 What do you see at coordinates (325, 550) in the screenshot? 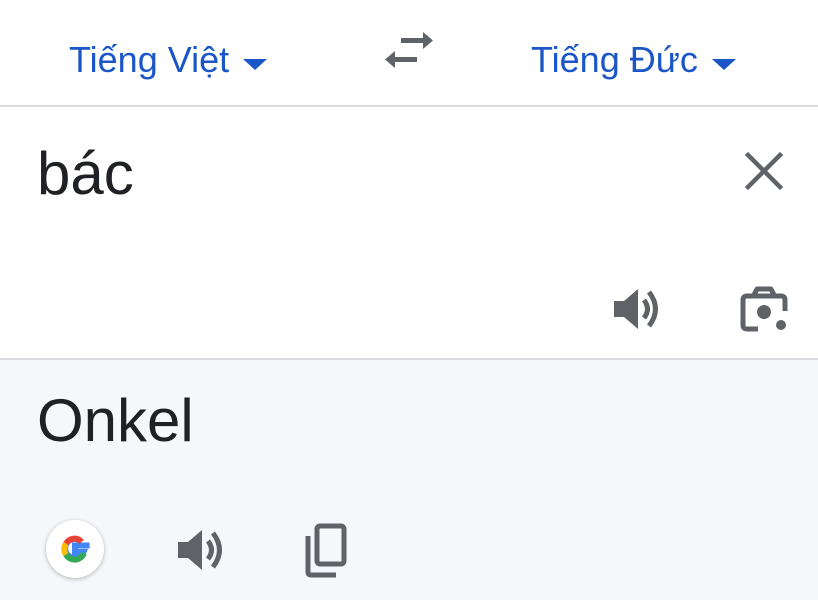
I see `copy-button` at bounding box center [325, 550].